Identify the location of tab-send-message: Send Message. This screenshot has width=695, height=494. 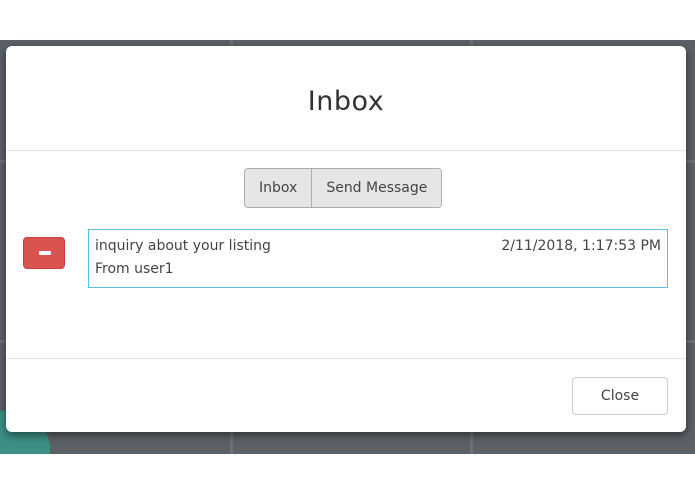
(376, 188).